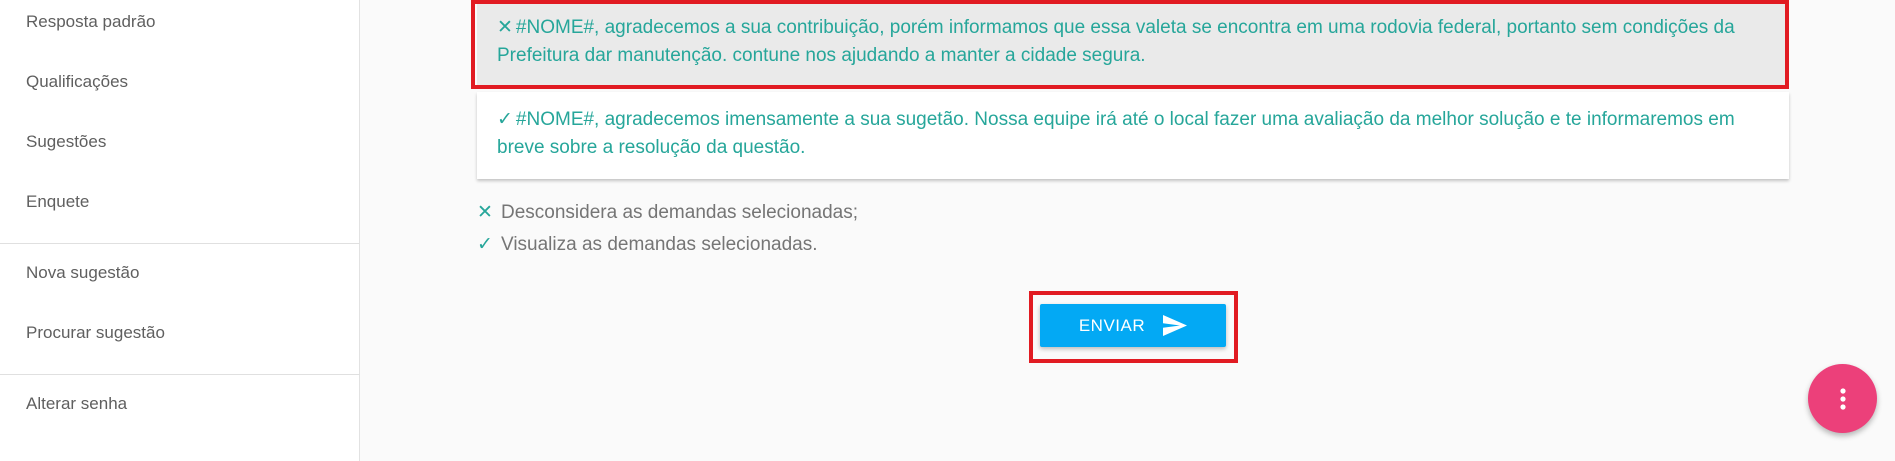 This screenshot has width=1895, height=461. Describe the element at coordinates (659, 244) in the screenshot. I see `legend-view-text: Visualiza as demandas selecionadas.` at that location.